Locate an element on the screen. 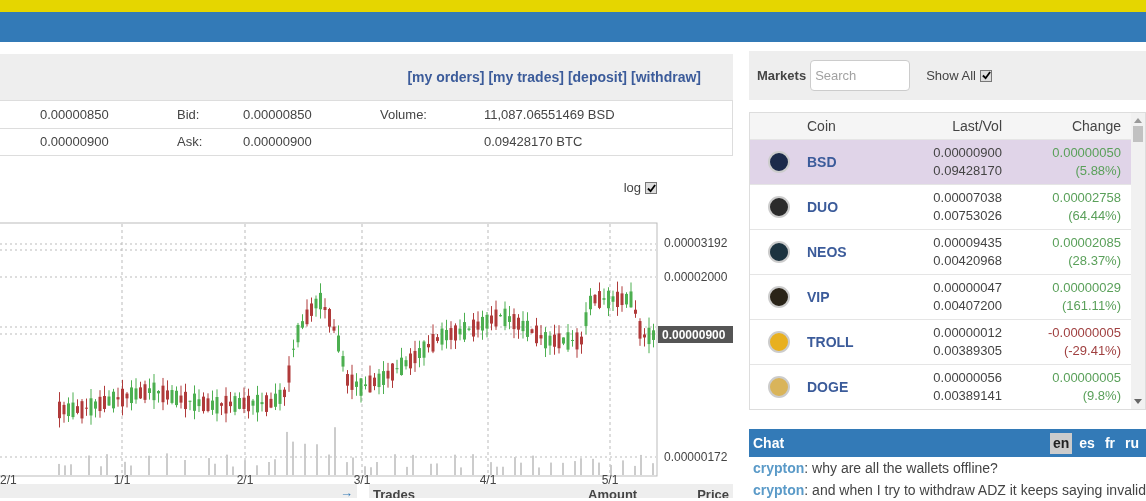  scrollbar is located at coordinates (1138, 261).